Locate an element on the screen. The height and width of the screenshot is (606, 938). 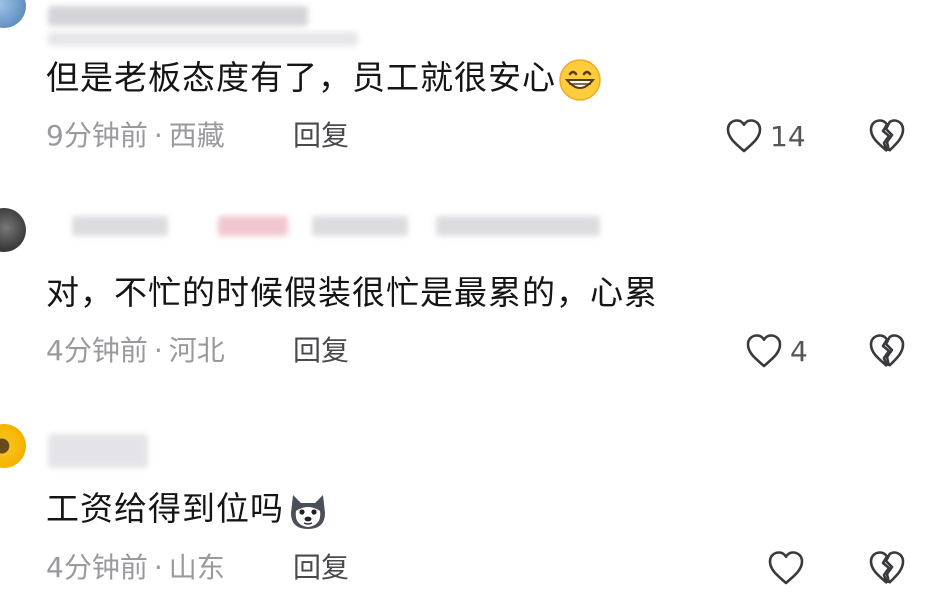
comment-meta: 4分钟前 · 河北 is located at coordinates (135, 351).